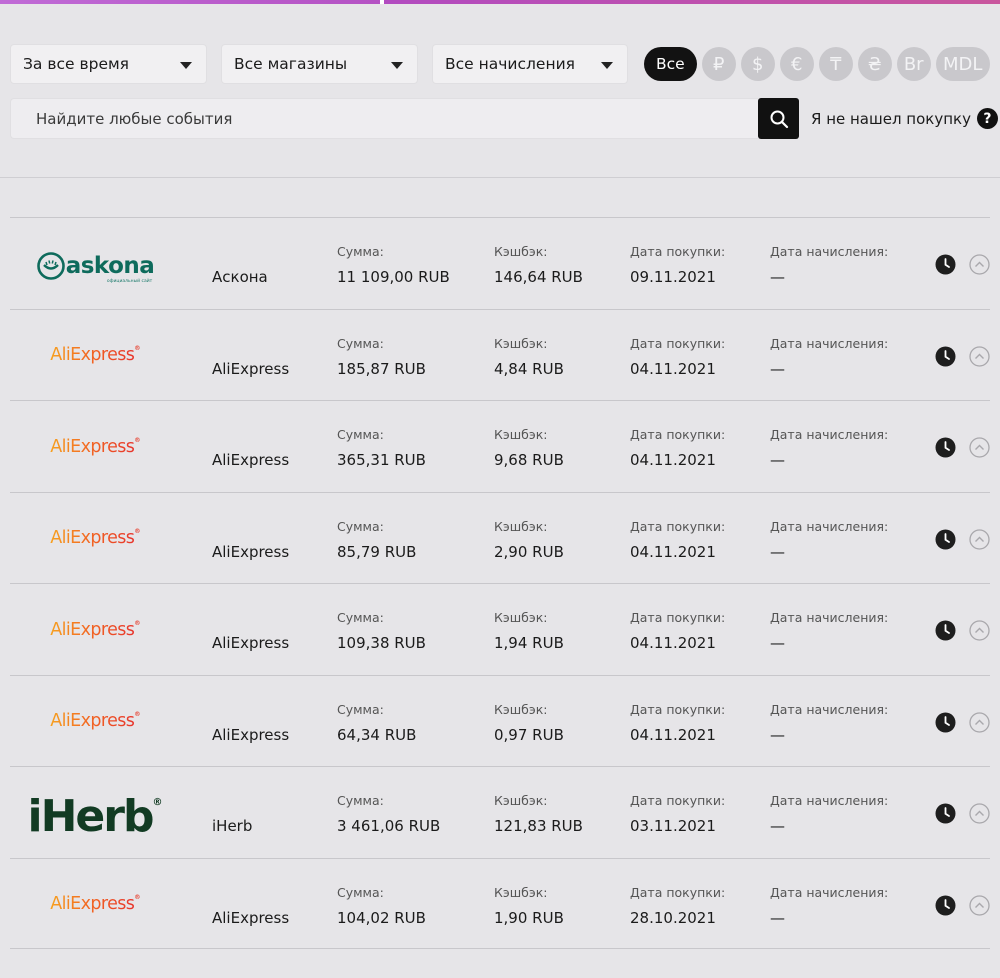 This screenshot has width=1000, height=978. What do you see at coordinates (393, 277) in the screenshot?
I see `sum-value: 11 109,00 RUB` at bounding box center [393, 277].